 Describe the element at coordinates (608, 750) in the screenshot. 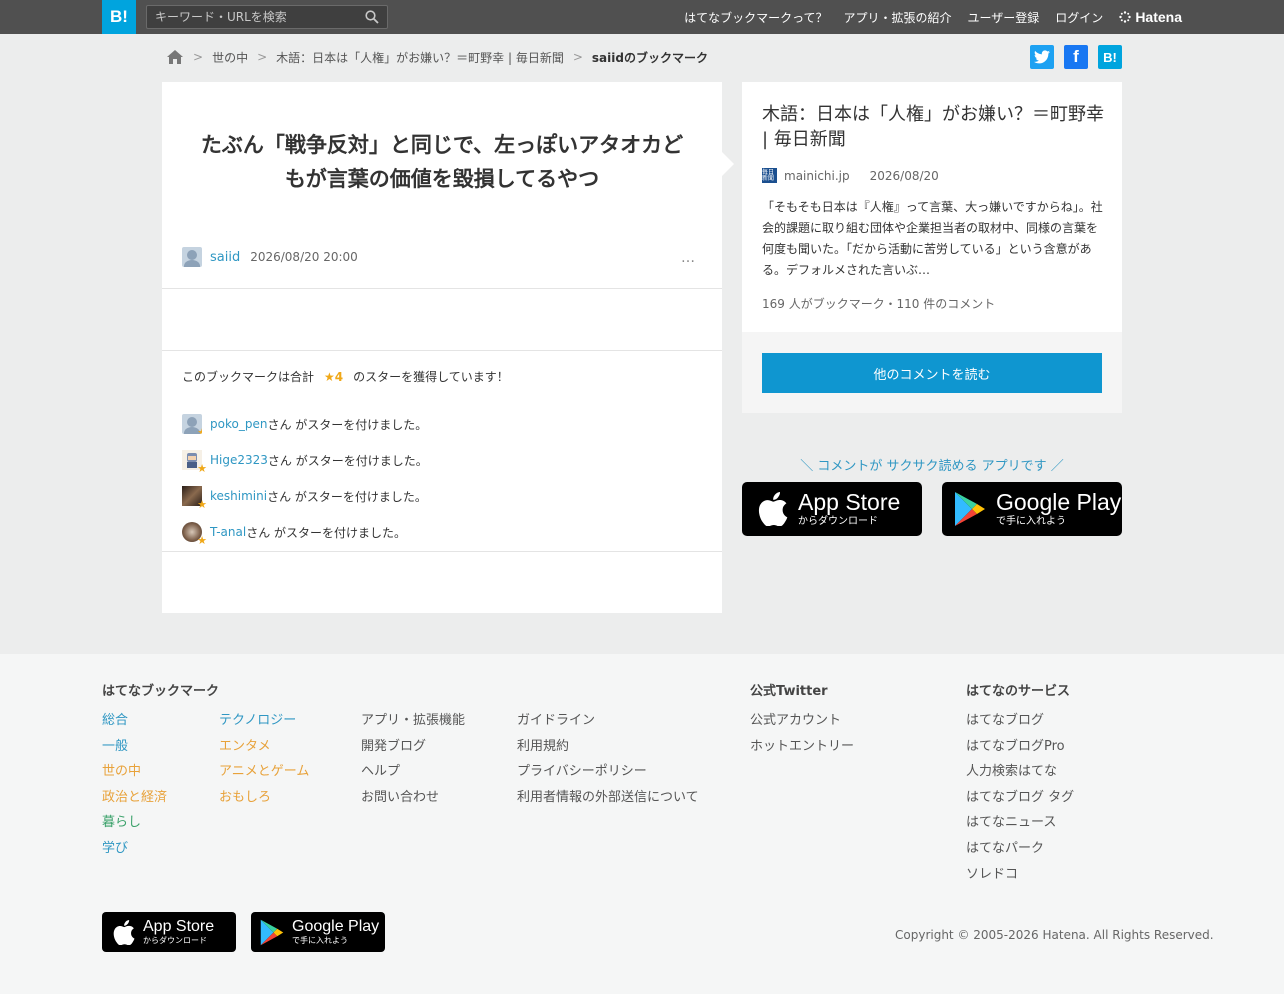

I see `footer-link: 利用規約` at that location.